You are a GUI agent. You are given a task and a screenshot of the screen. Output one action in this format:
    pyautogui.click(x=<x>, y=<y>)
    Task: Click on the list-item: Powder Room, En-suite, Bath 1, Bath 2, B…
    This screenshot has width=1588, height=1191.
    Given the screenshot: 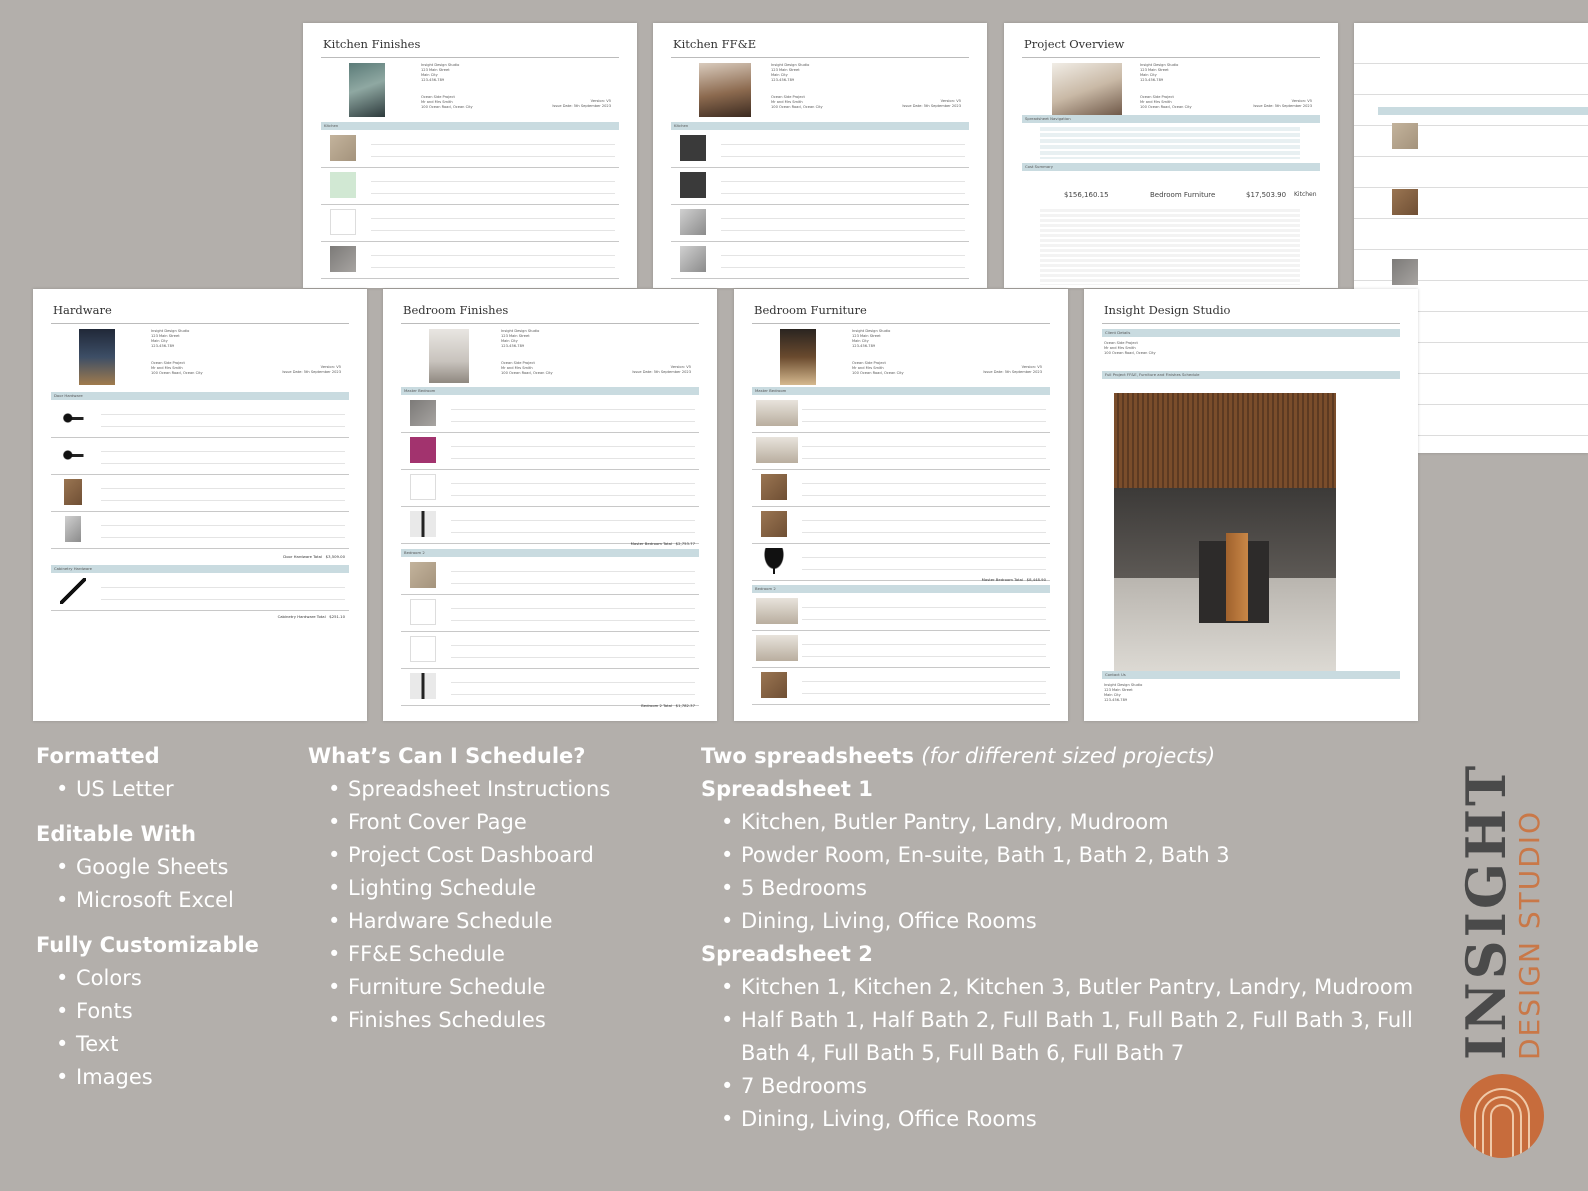 What is the action you would take?
    pyautogui.click(x=1076, y=855)
    